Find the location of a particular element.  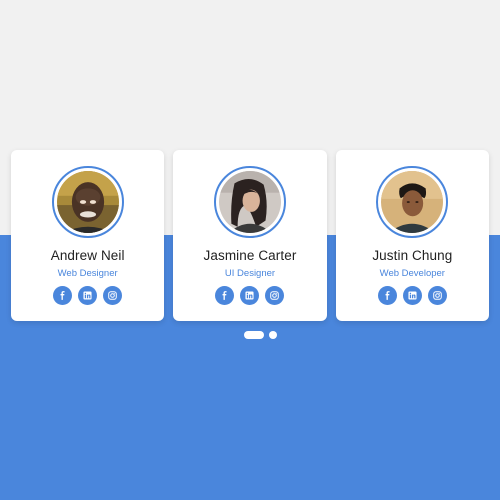

team-card-justin: Justin Chung Web Developer is located at coordinates (412, 235).